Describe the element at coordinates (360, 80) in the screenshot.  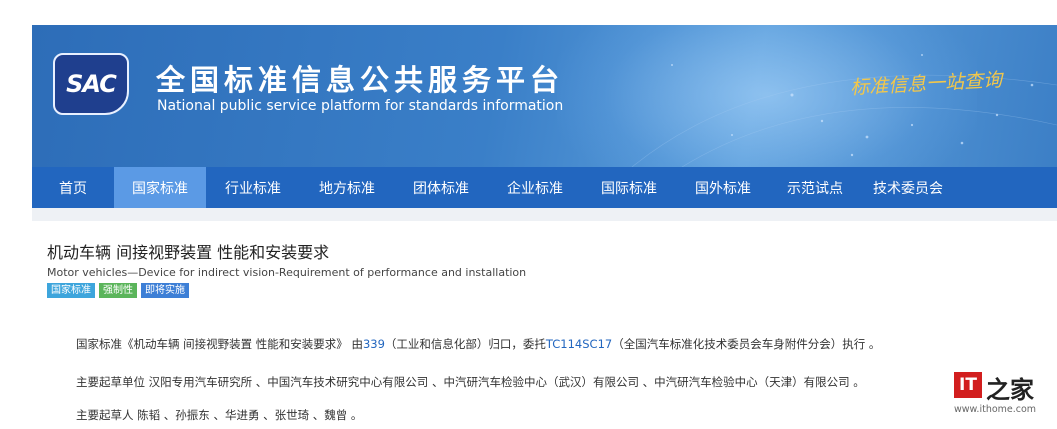
I see `site-title: 全国标准信息公共服务平台` at that location.